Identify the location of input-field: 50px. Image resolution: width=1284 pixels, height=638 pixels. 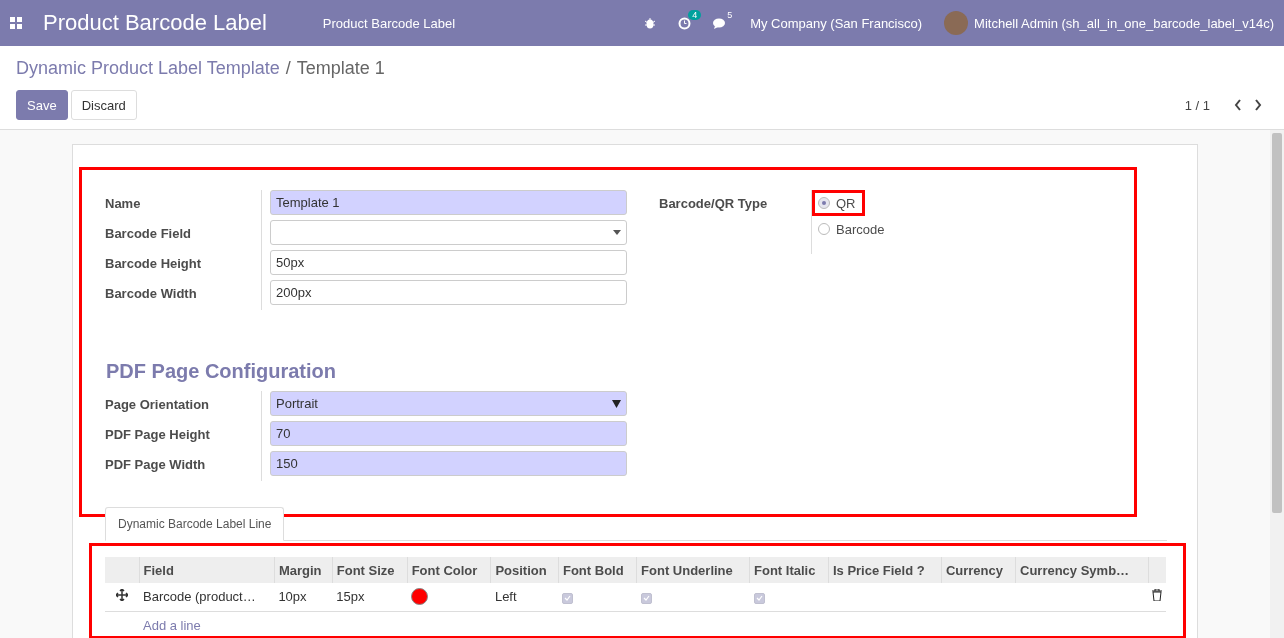
(448, 262).